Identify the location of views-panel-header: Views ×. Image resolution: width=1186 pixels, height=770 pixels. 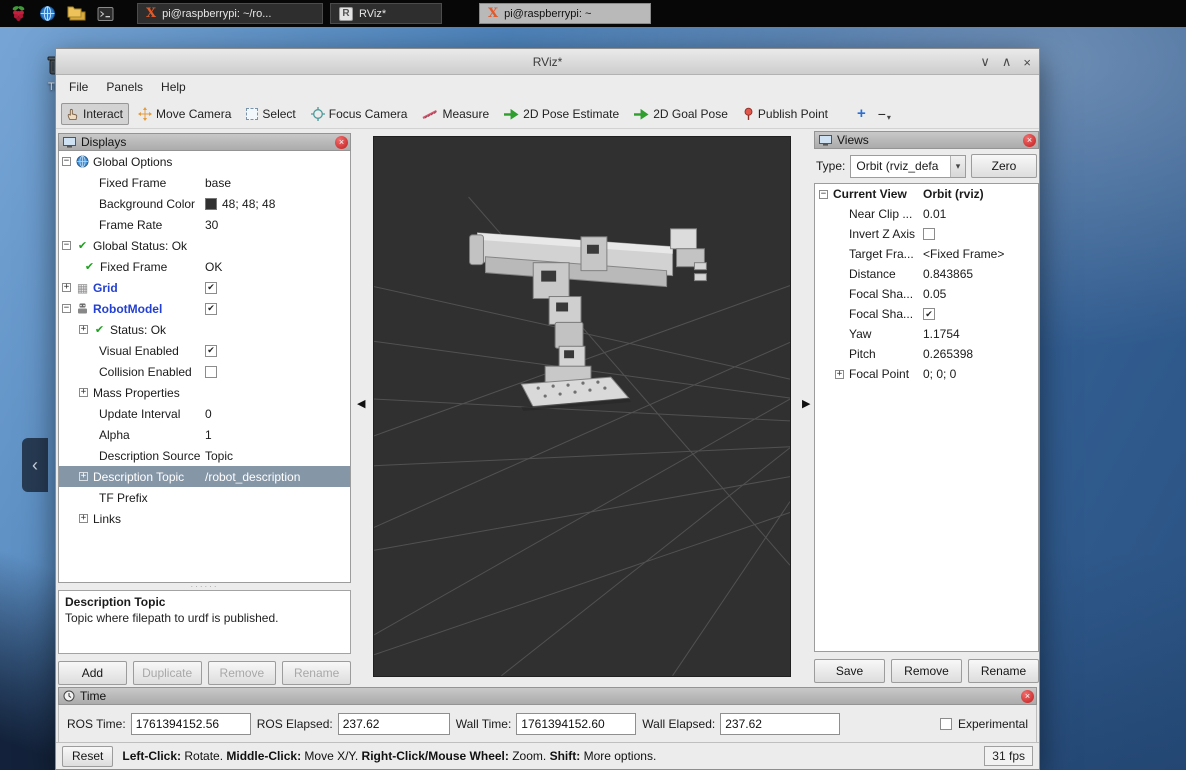
(926, 140).